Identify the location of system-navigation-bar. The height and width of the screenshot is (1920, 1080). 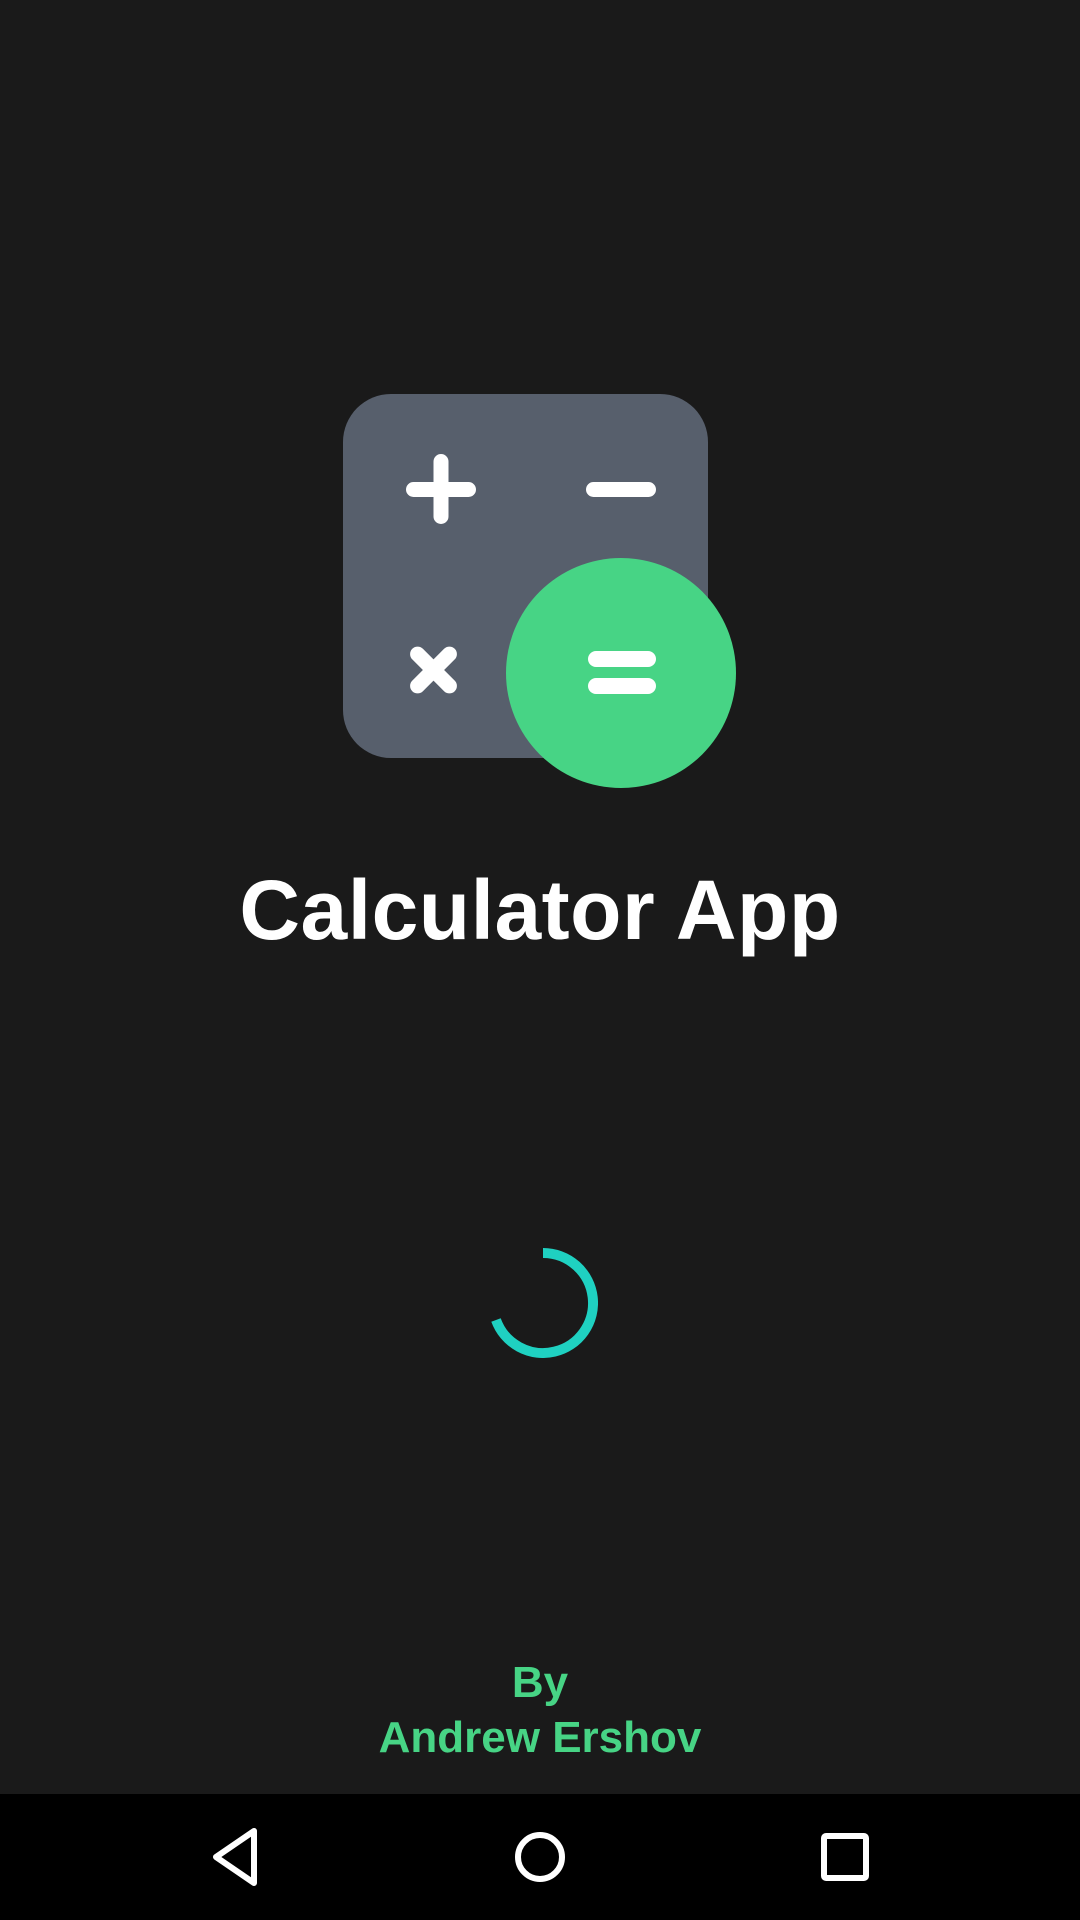
(540, 1857).